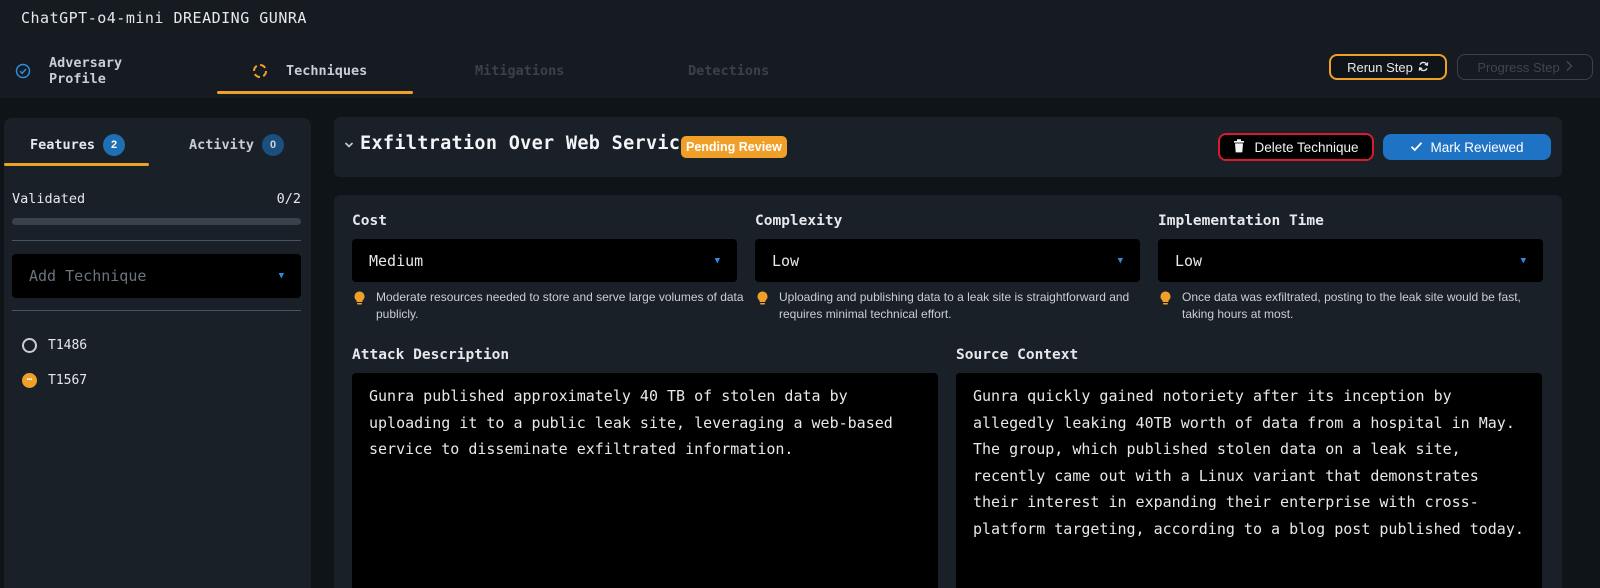  Describe the element at coordinates (734, 147) in the screenshot. I see `status-badge: Pending Review` at that location.